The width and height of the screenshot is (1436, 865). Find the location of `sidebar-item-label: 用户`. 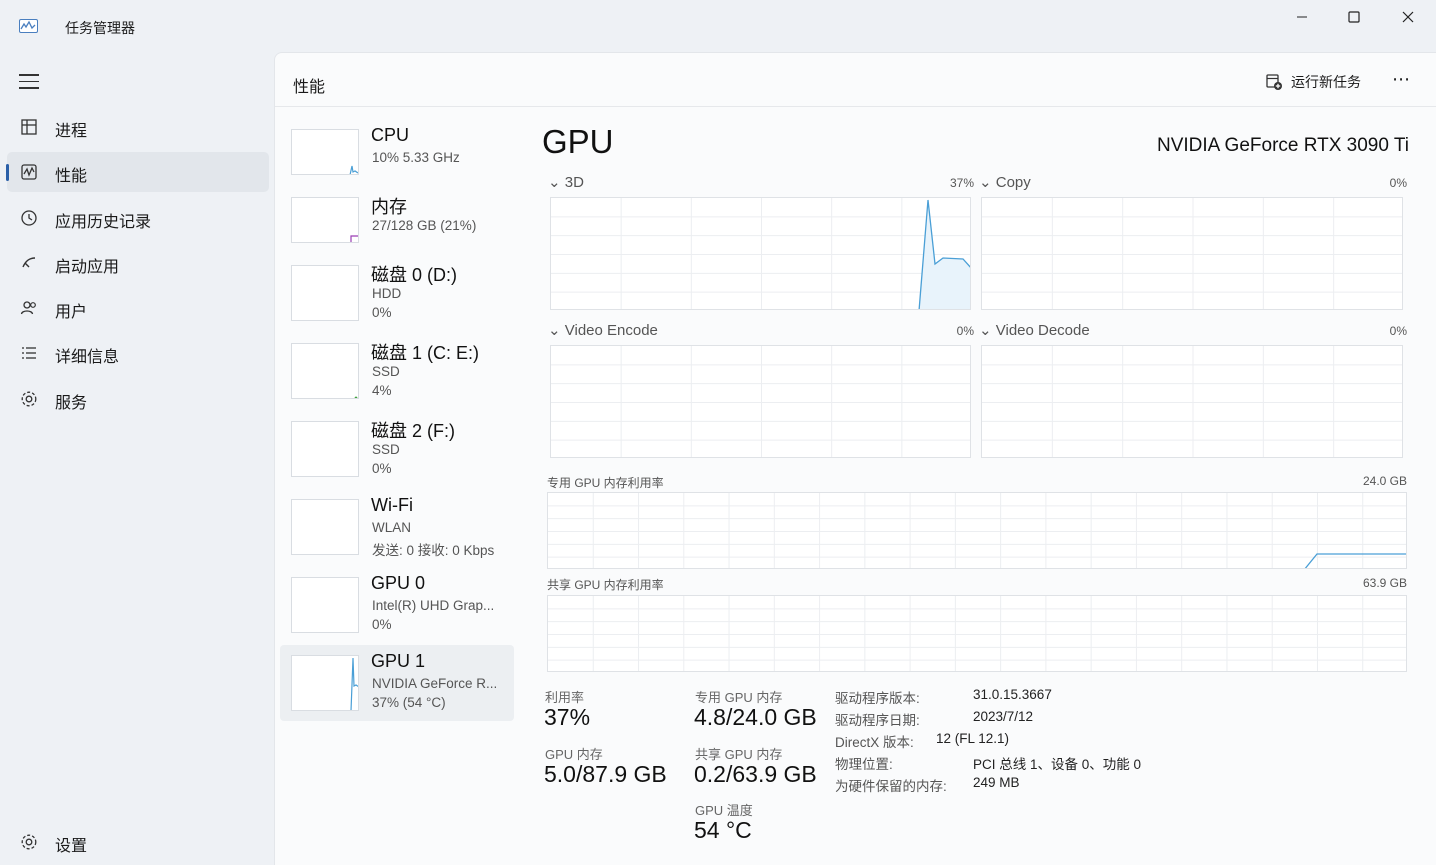

sidebar-item-label: 用户 is located at coordinates (71, 312).